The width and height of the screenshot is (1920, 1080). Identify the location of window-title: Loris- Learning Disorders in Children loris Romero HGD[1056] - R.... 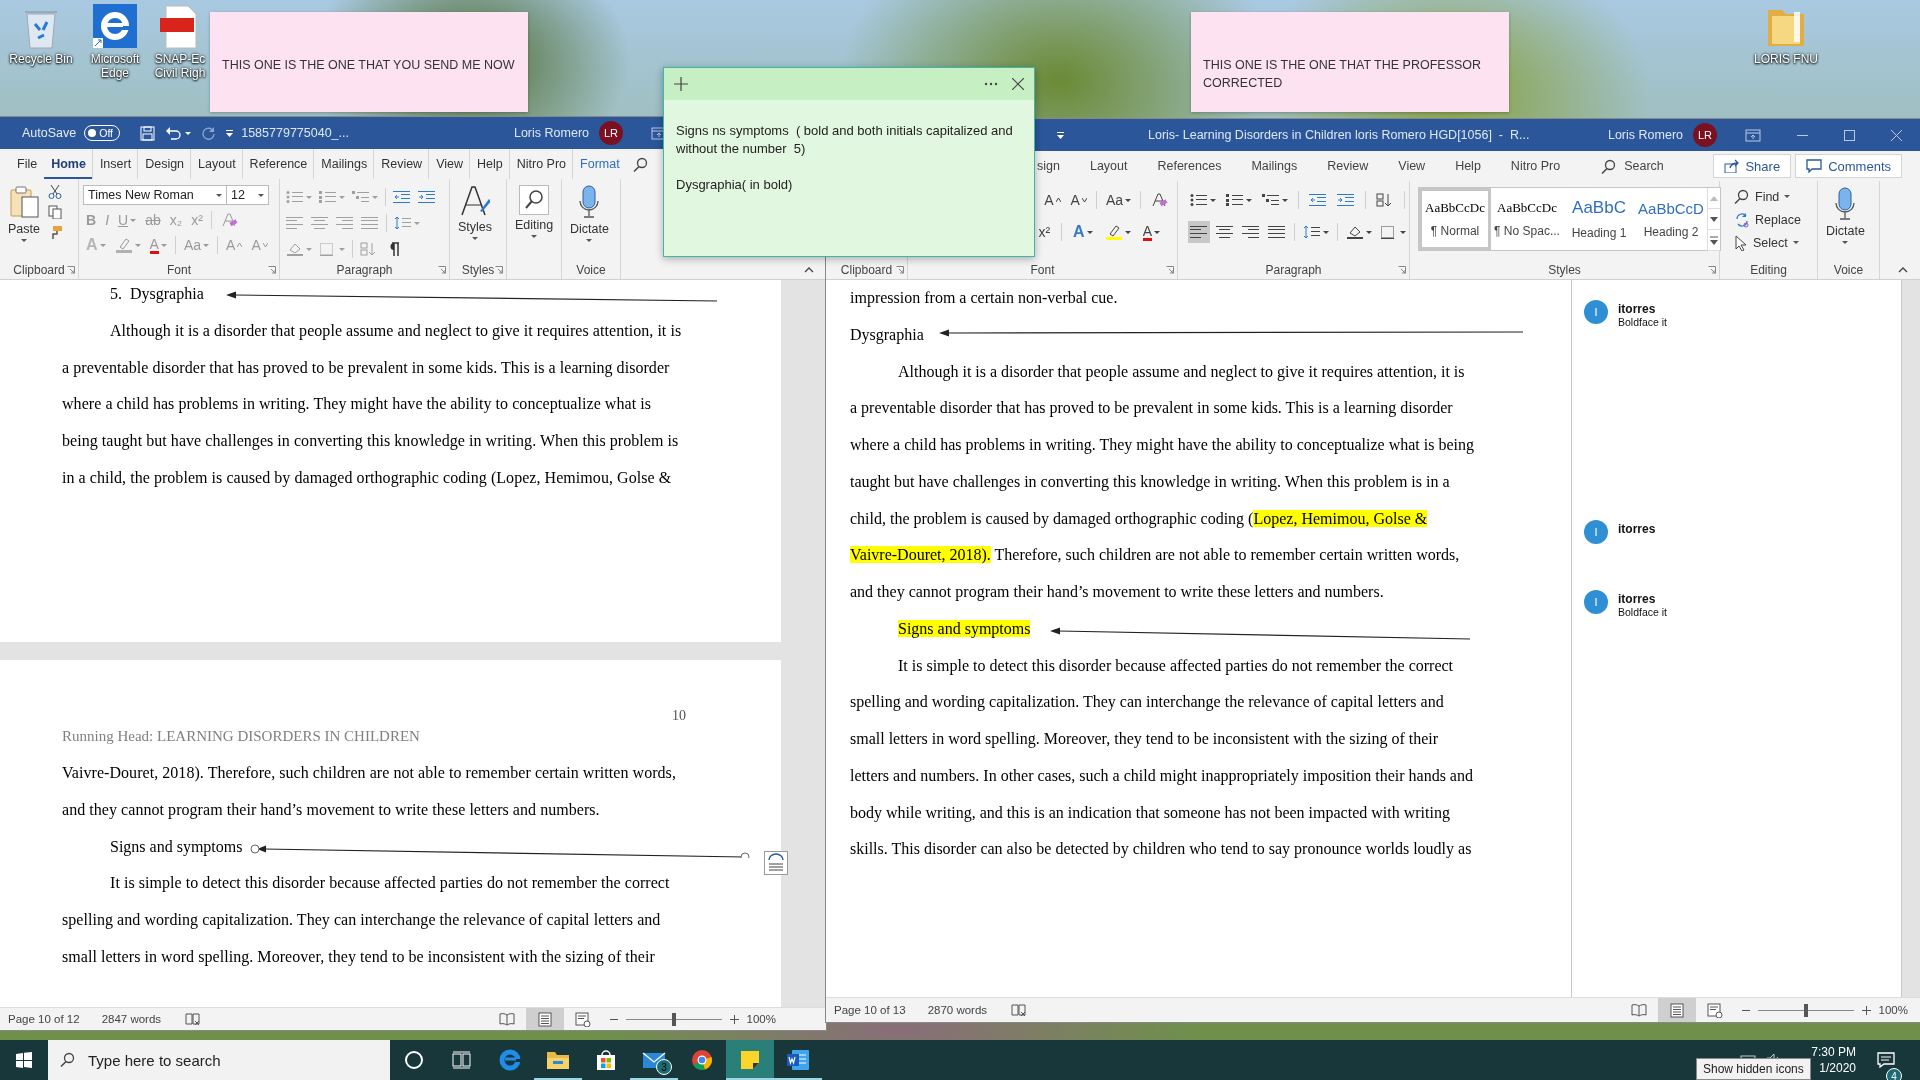
(1339, 135).